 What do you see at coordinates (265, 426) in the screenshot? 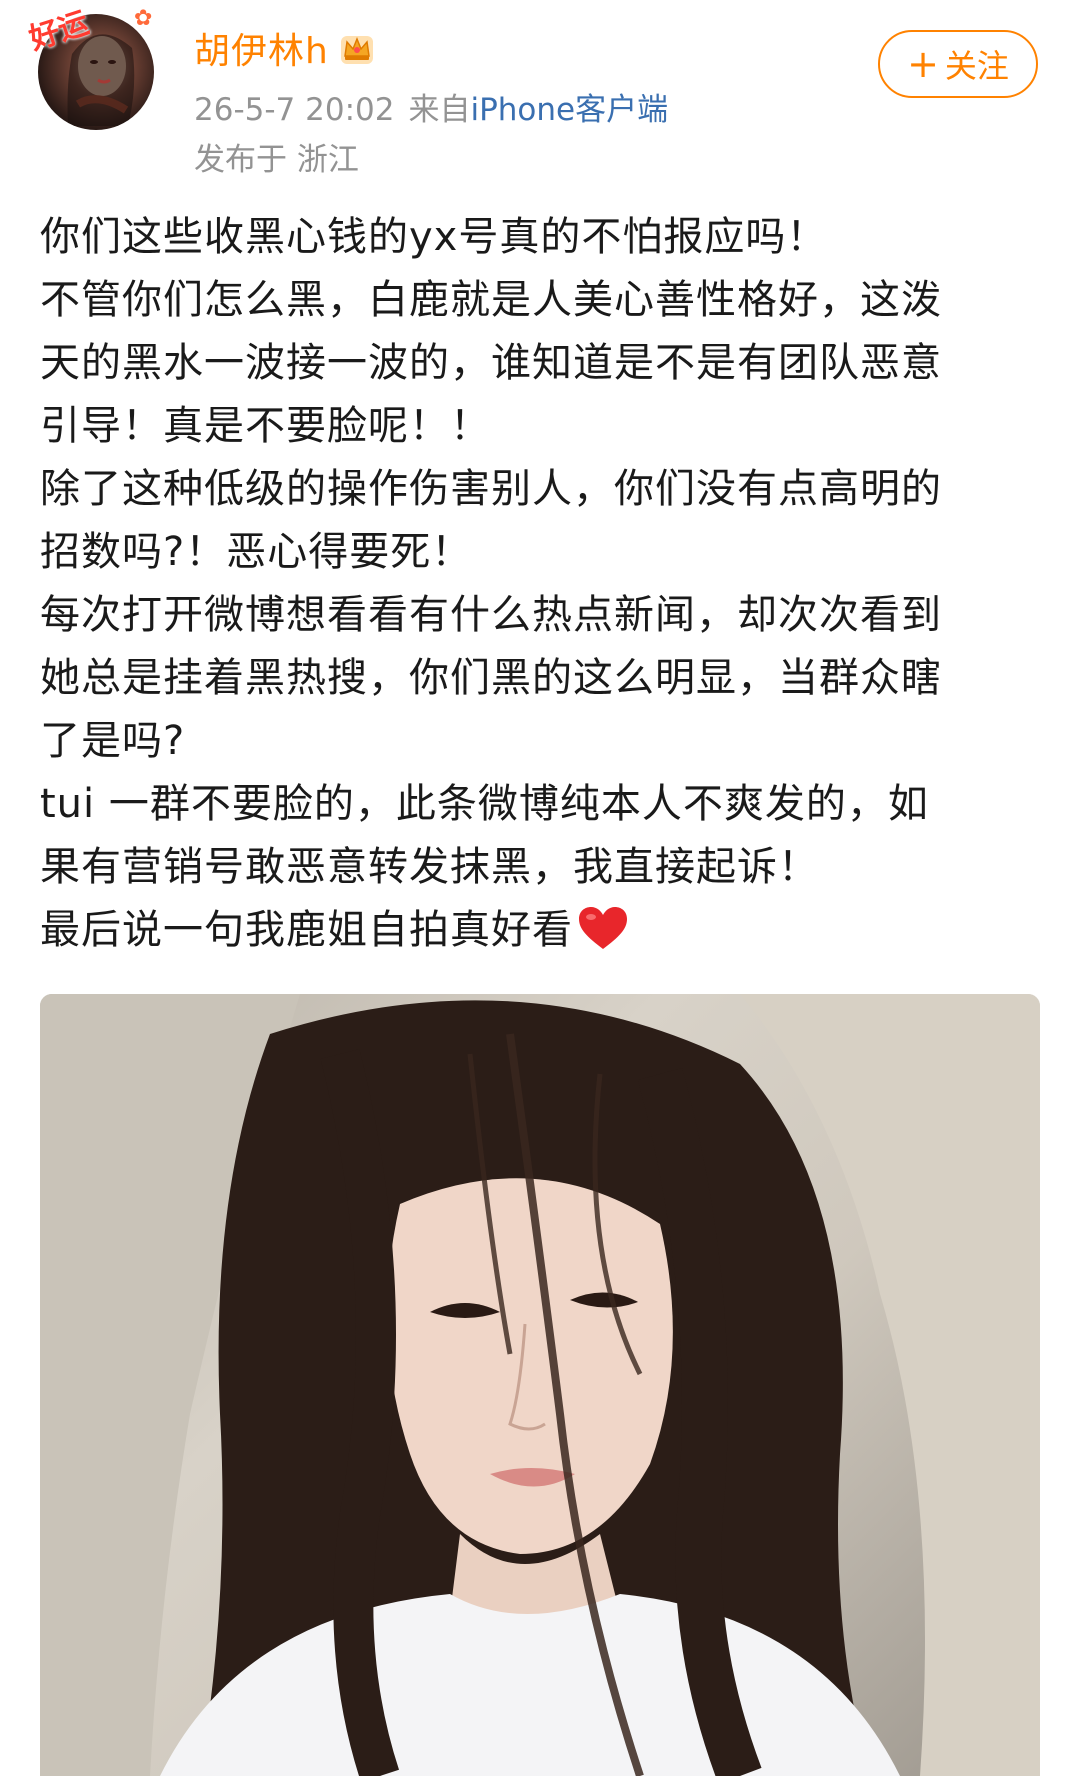
I see `post-line: 引导！真是不要脸呢！！` at bounding box center [265, 426].